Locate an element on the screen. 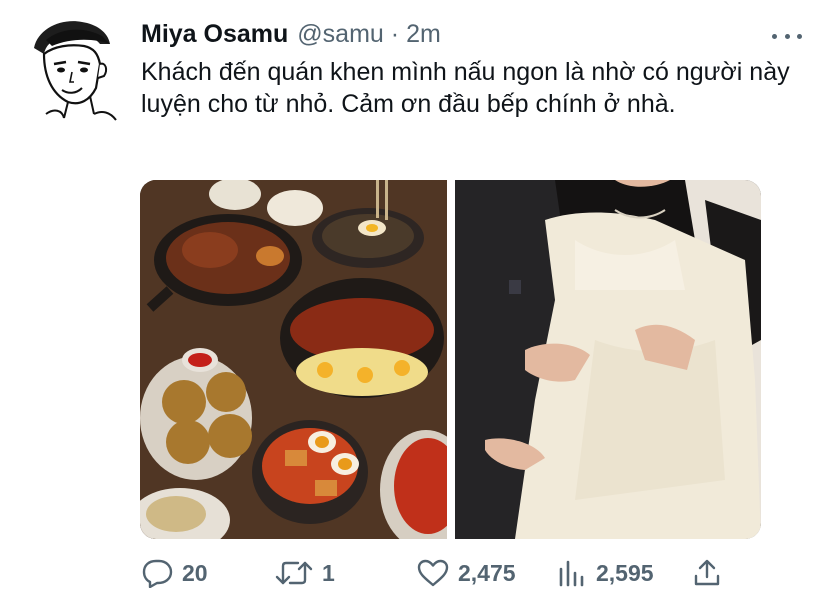 The width and height of the screenshot is (828, 605). retweet-button: 1 is located at coordinates (304, 573).